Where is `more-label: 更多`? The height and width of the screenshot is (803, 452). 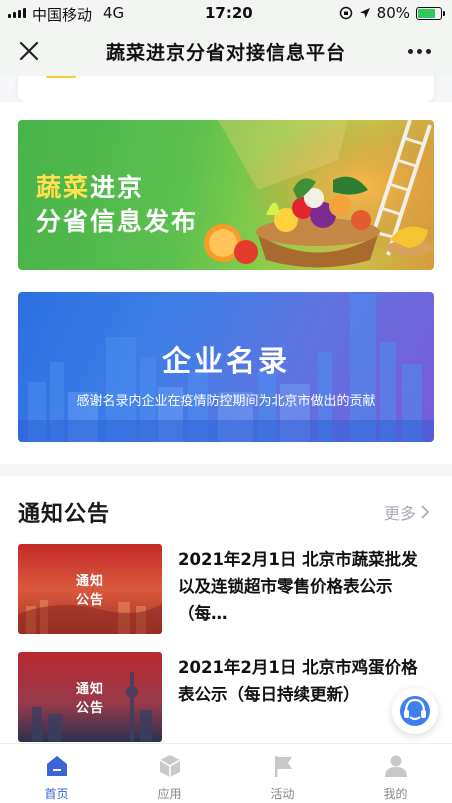
more-label: 更多 is located at coordinates (399, 513).